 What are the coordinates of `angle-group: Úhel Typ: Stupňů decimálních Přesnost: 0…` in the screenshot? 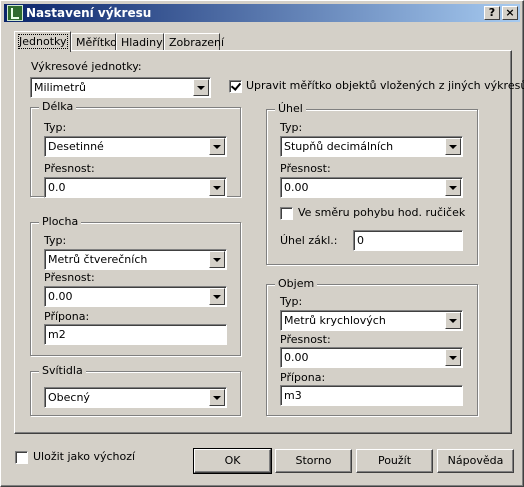 It's located at (372, 183).